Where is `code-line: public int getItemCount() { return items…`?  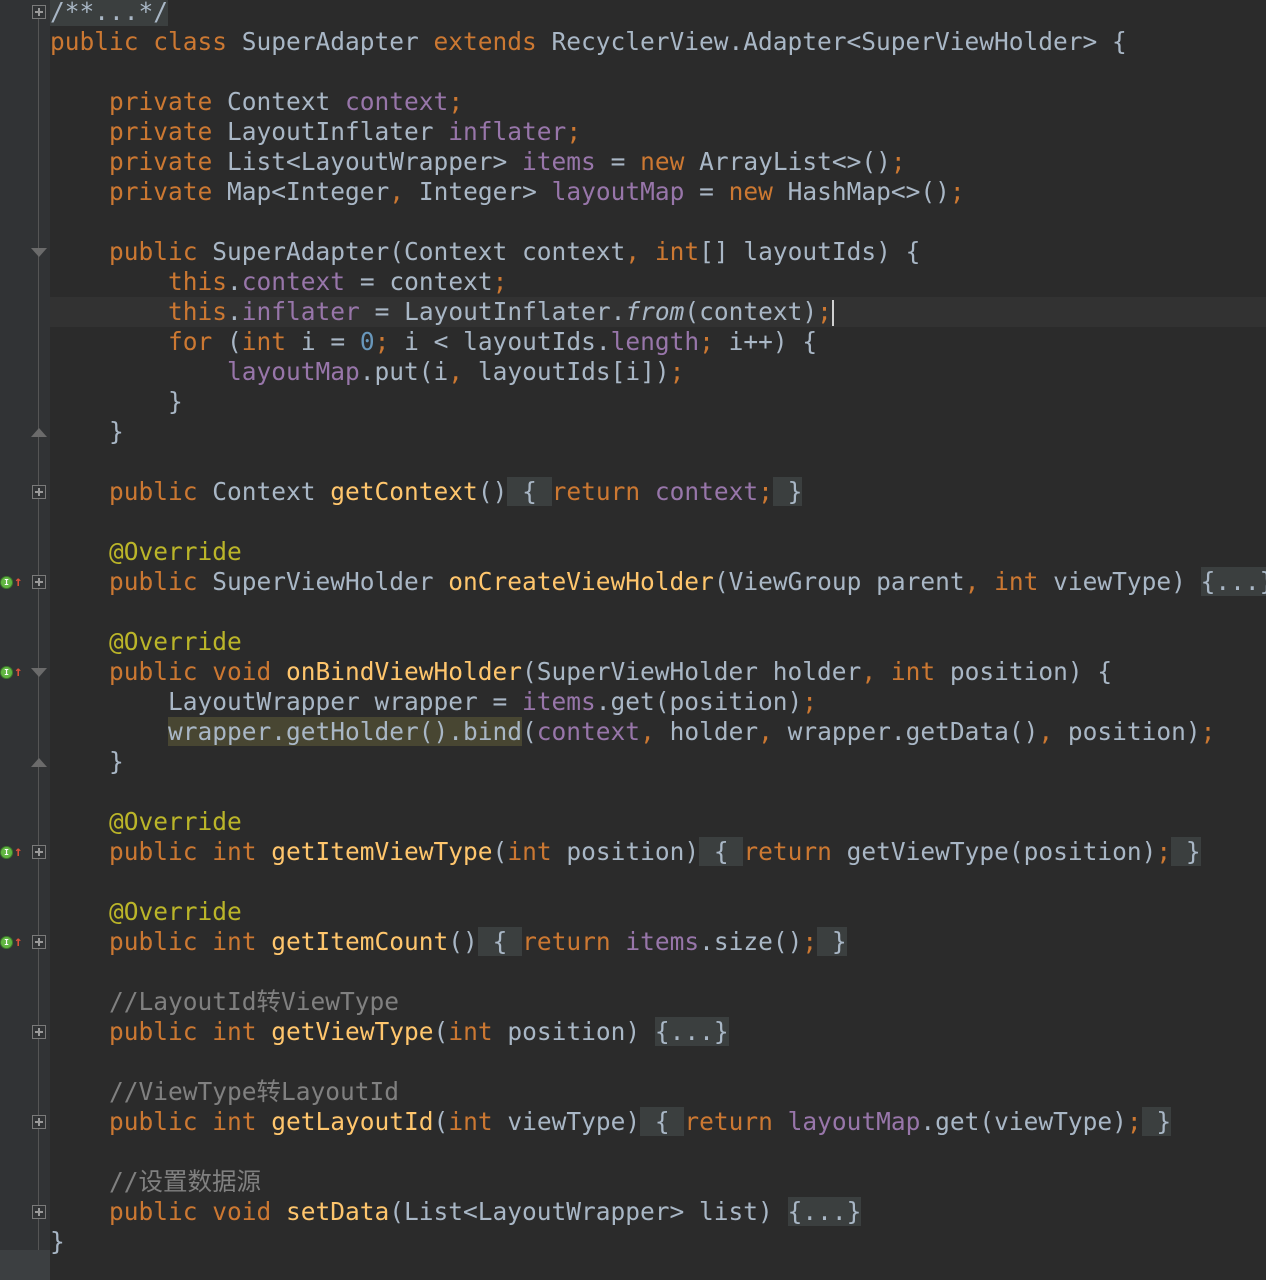 code-line: public int getItemCount() { return items… is located at coordinates (658, 942).